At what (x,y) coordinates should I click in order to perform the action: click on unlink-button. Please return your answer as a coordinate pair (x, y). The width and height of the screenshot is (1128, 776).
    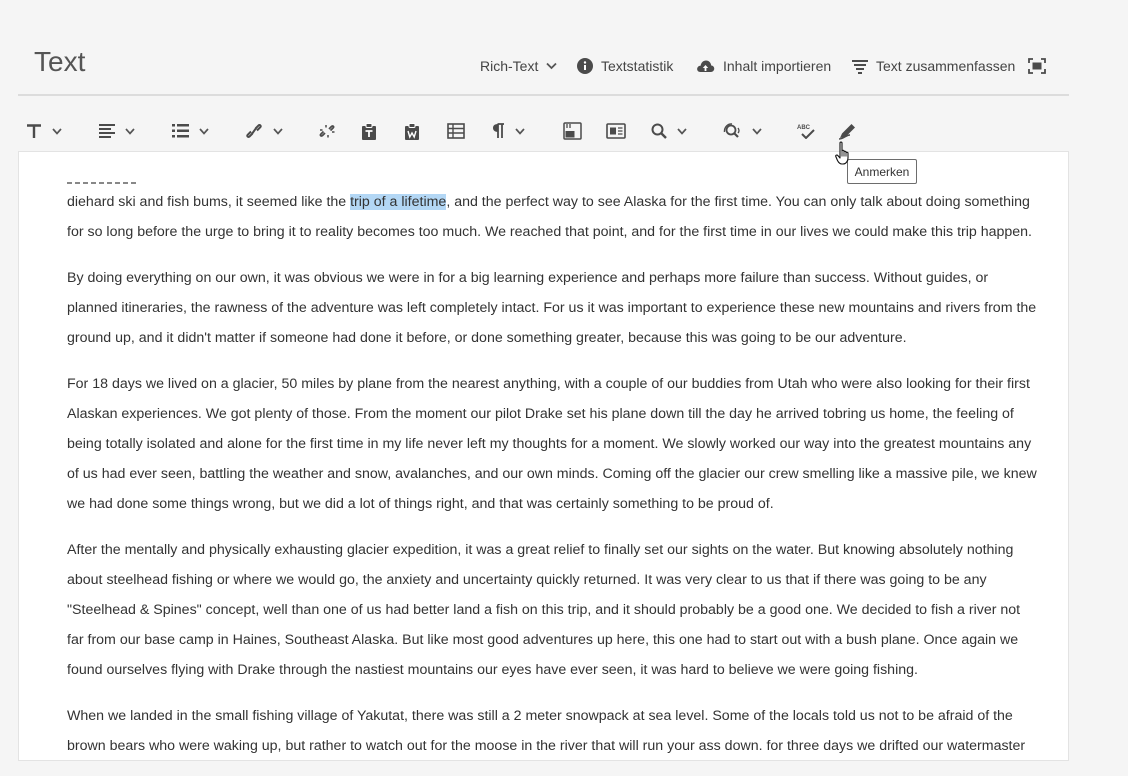
    Looking at the image, I should click on (327, 131).